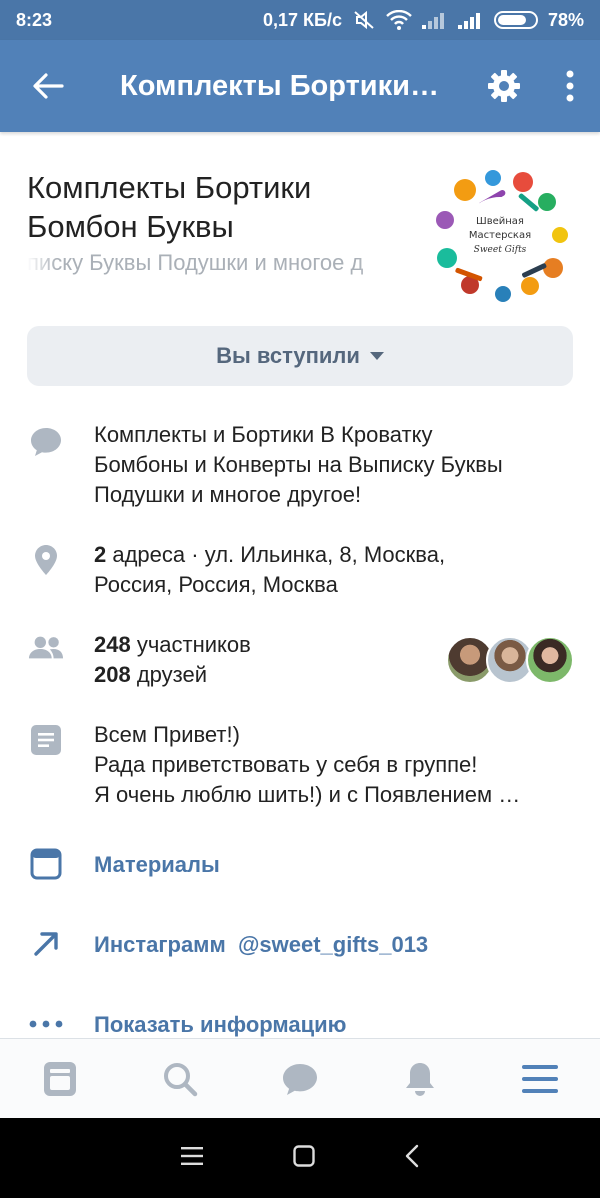  I want to click on browser-window-icon, so click(46, 864).